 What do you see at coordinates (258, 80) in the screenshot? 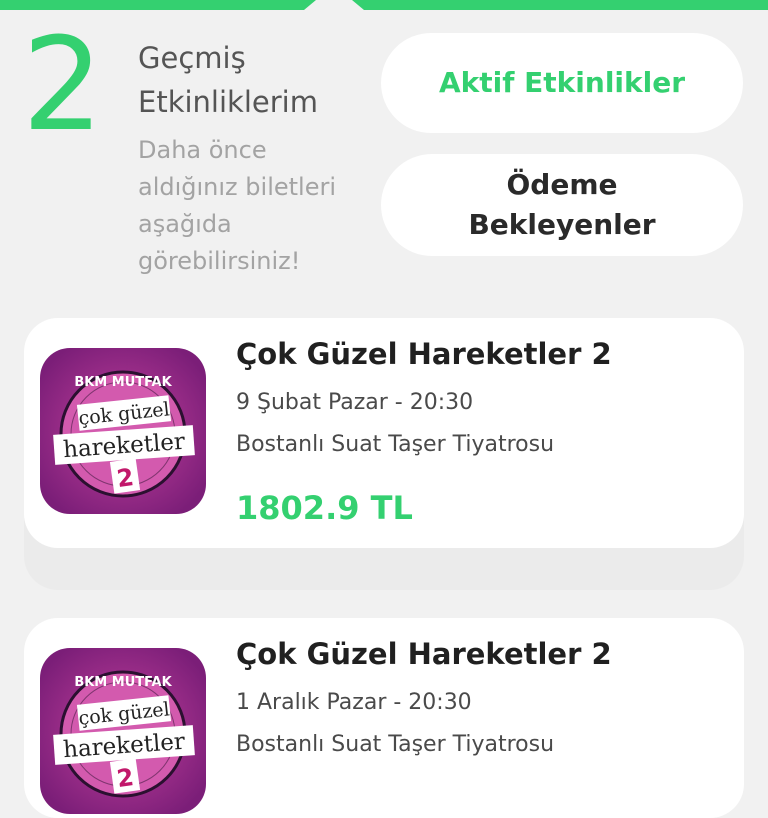
I see `page-title: Geçmiş Etkinliklerim` at bounding box center [258, 80].